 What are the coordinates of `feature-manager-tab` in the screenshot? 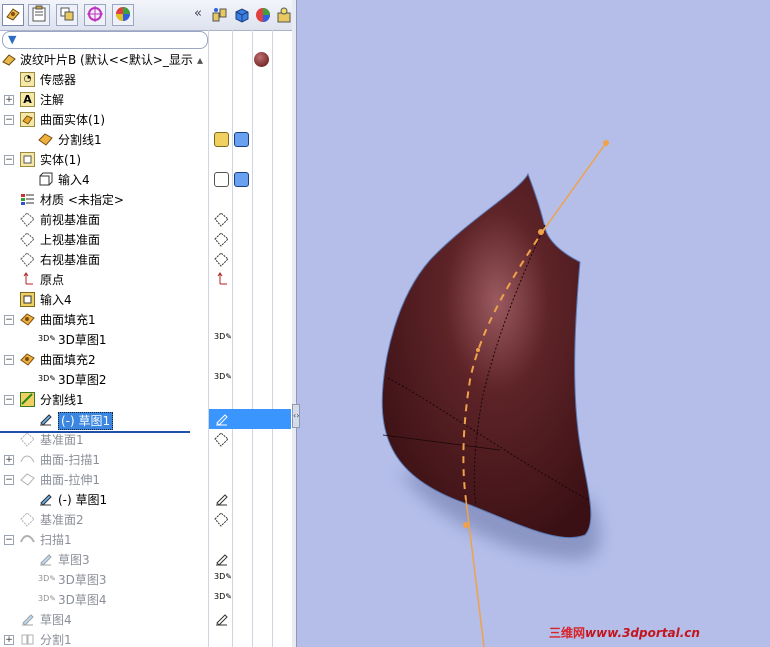 It's located at (13, 15).